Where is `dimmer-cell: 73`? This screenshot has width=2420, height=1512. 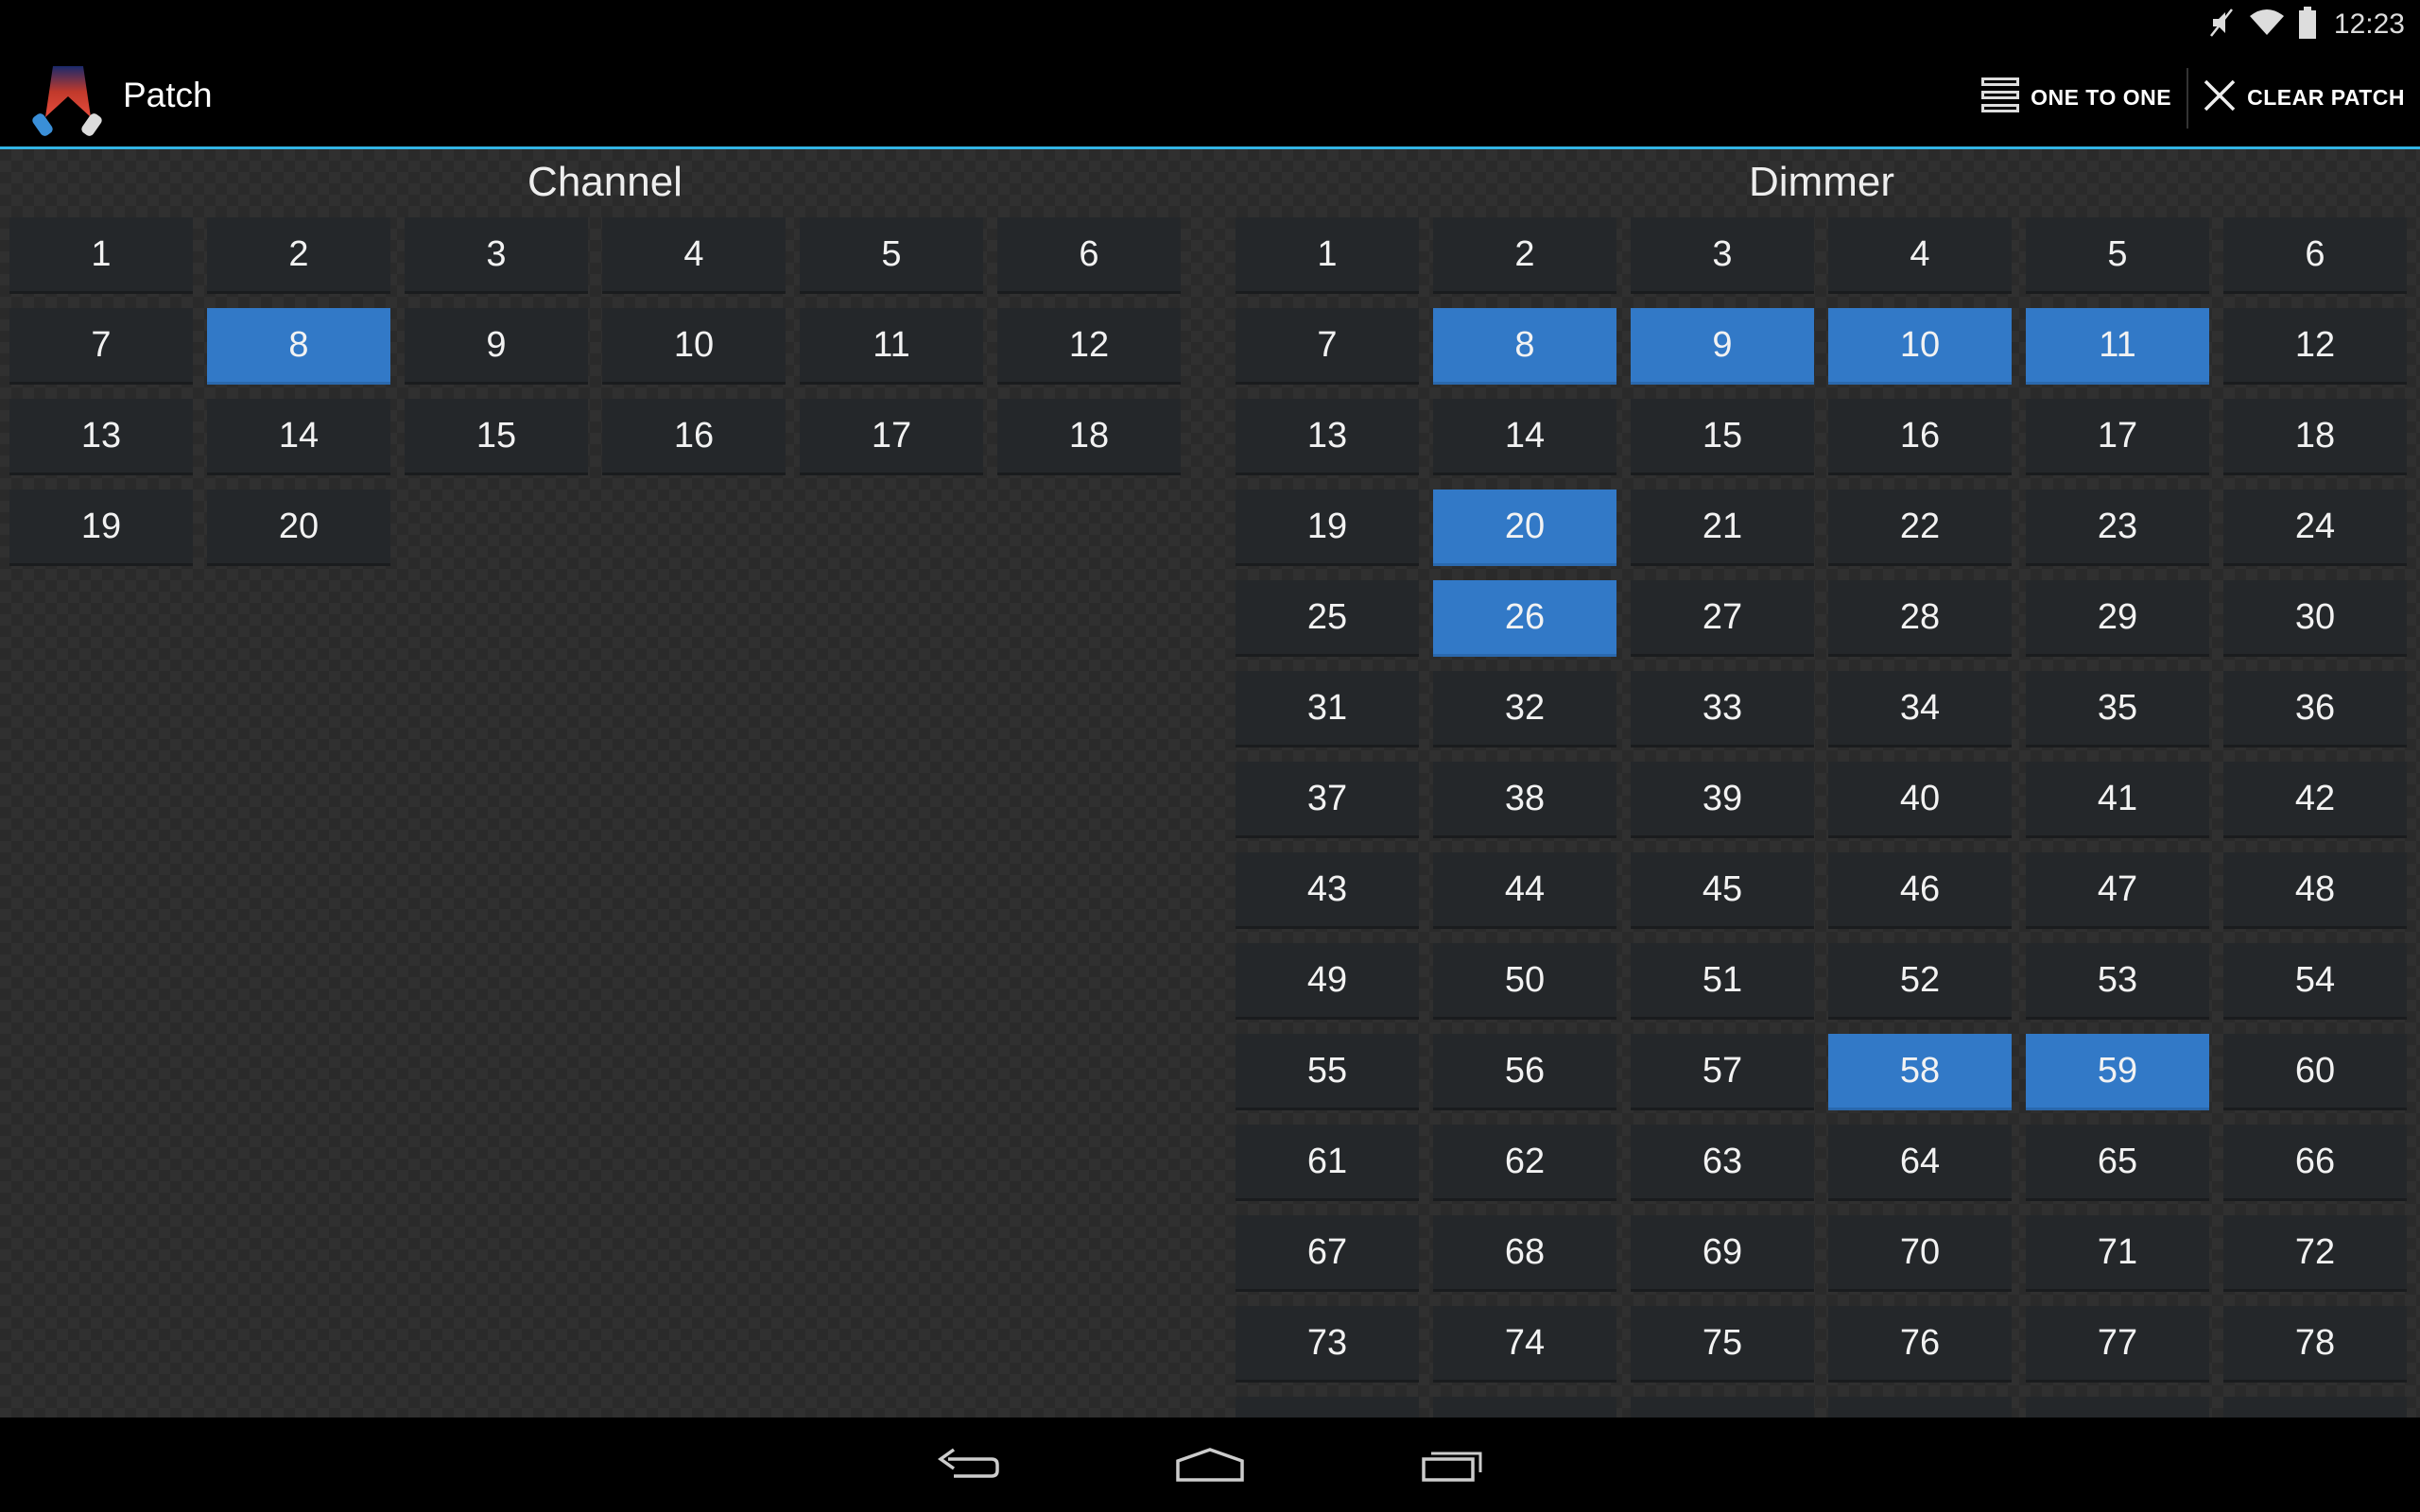
dimmer-cell: 73 is located at coordinates (1327, 1344).